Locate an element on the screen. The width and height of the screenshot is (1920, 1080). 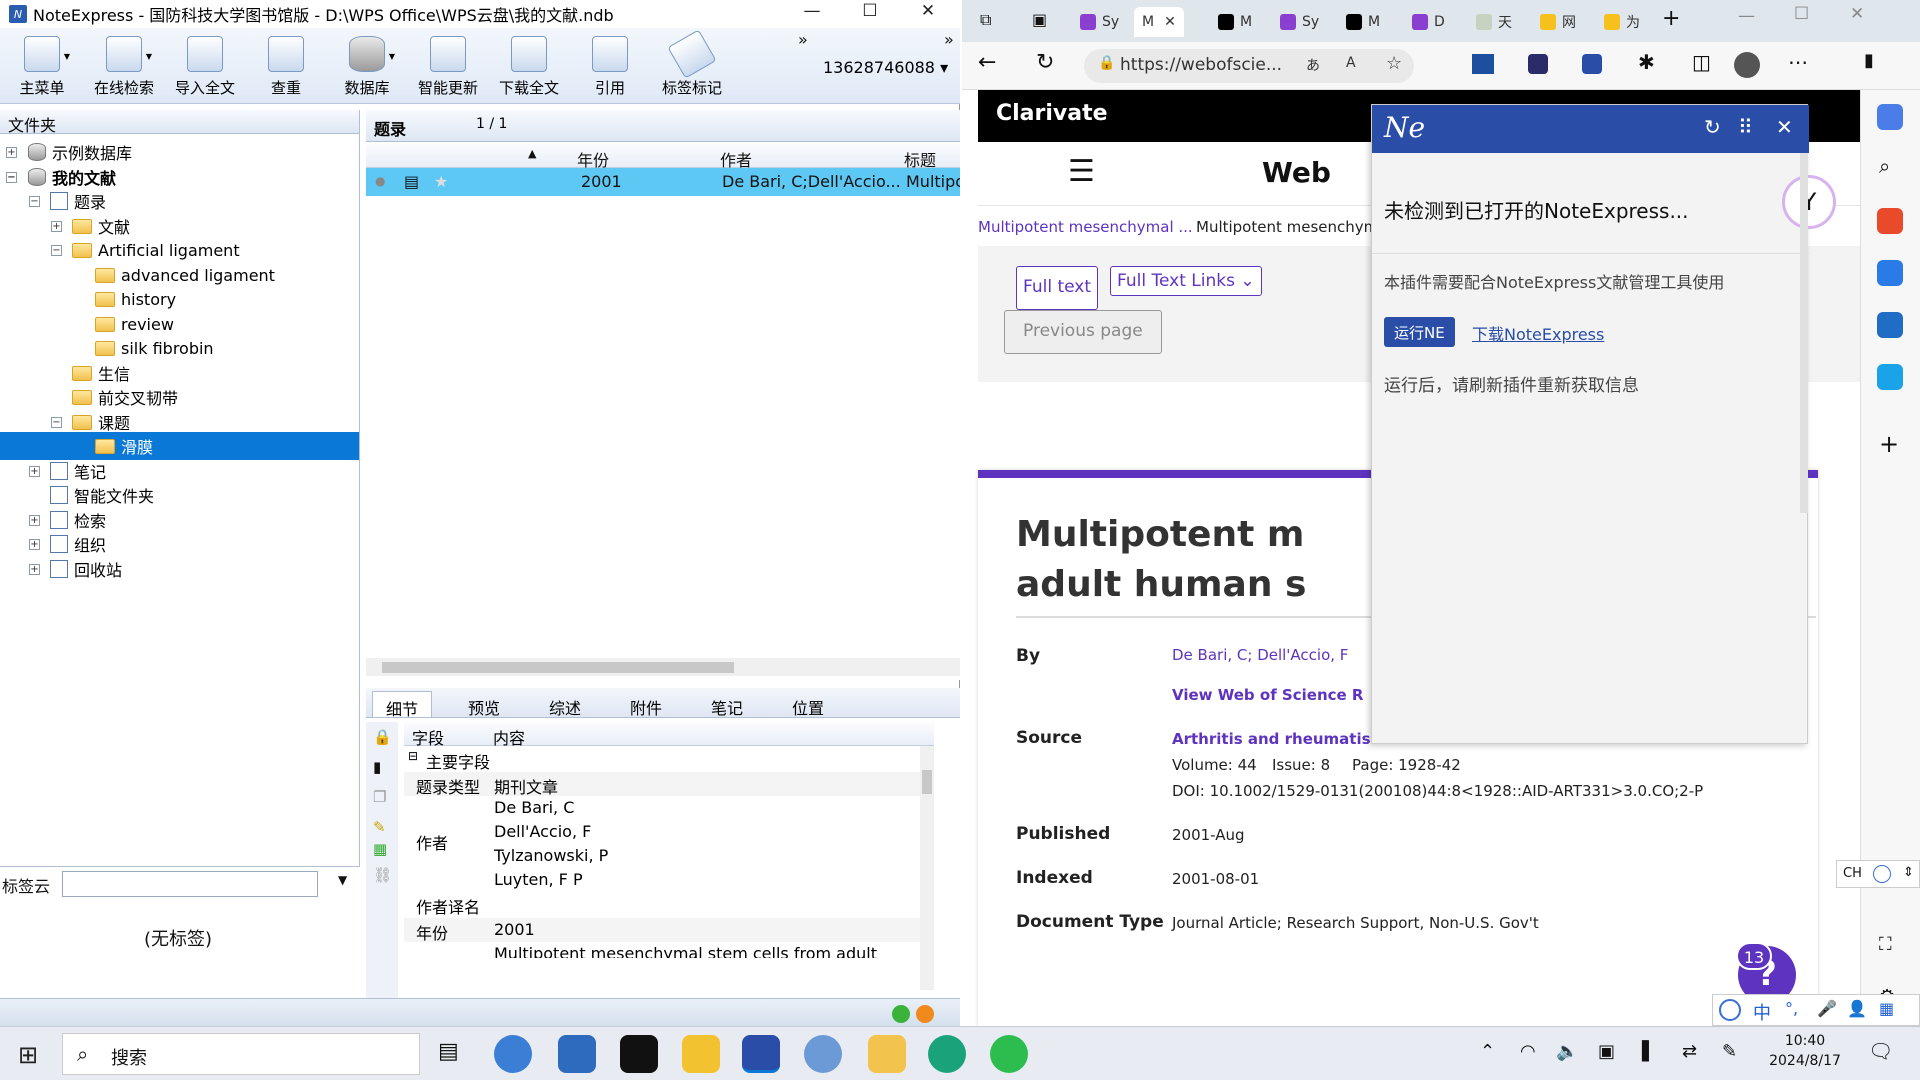
user-icon: 👤 is located at coordinates (1857, 1008).